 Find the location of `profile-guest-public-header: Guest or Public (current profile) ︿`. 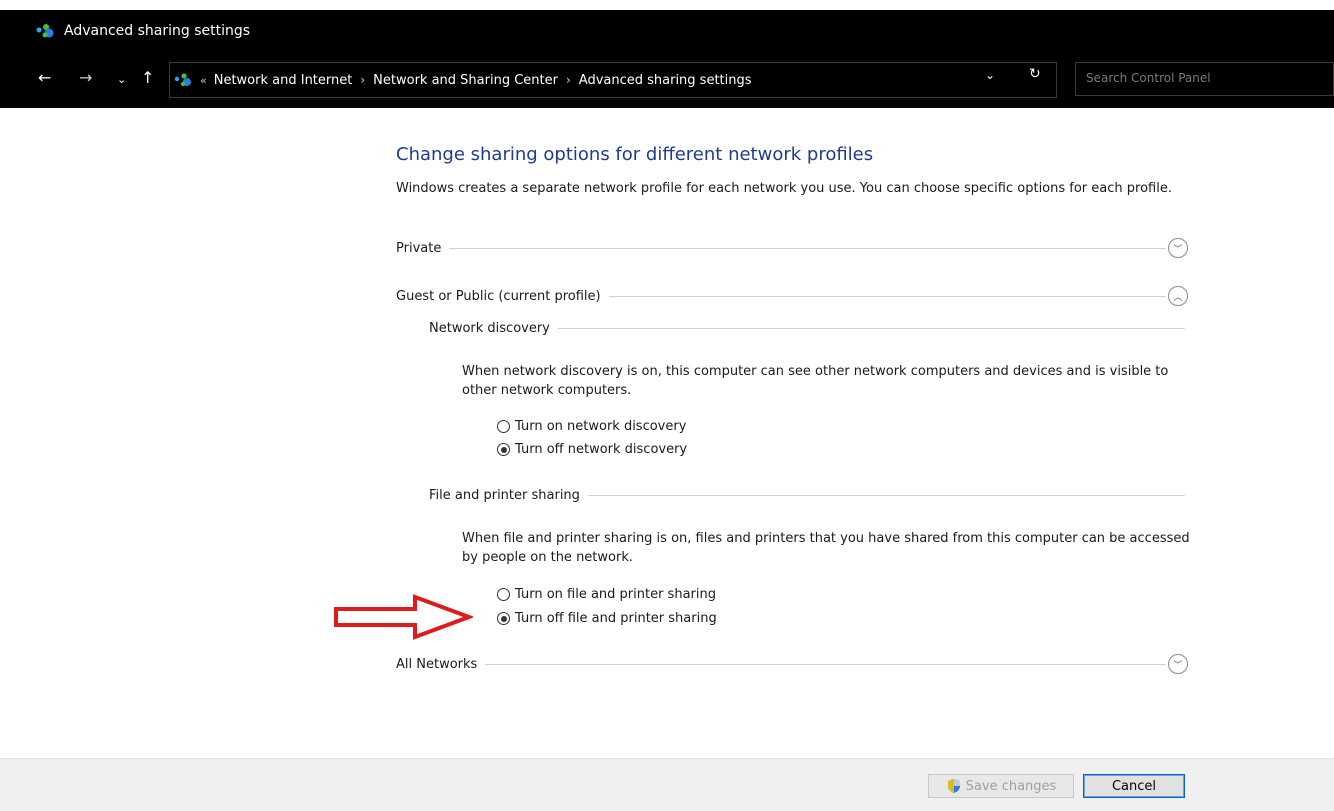

profile-guest-public-header: Guest or Public (current profile) ︿ is located at coordinates (792, 296).